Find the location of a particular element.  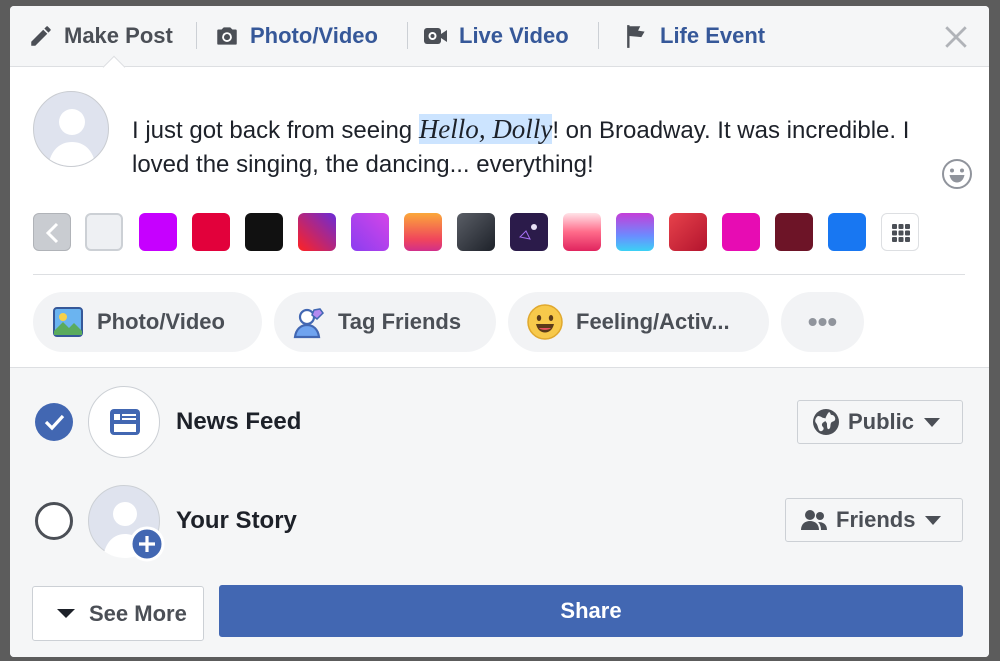

swatch-dark-grey-gradient is located at coordinates (476, 232).